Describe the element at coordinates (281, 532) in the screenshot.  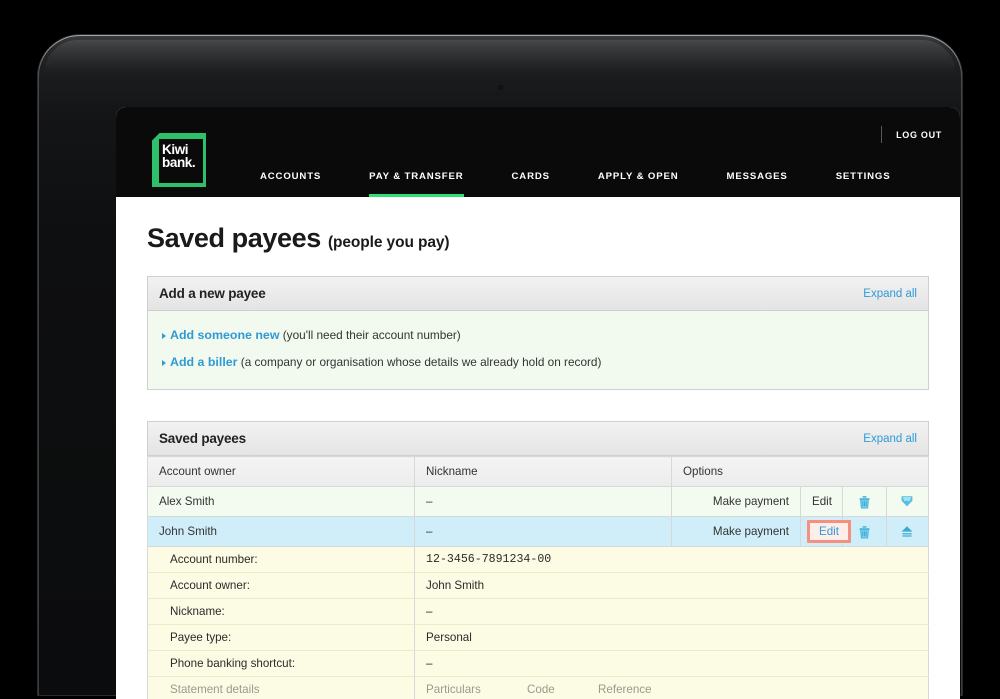
I see `cell-account-owner: John Smith` at that location.